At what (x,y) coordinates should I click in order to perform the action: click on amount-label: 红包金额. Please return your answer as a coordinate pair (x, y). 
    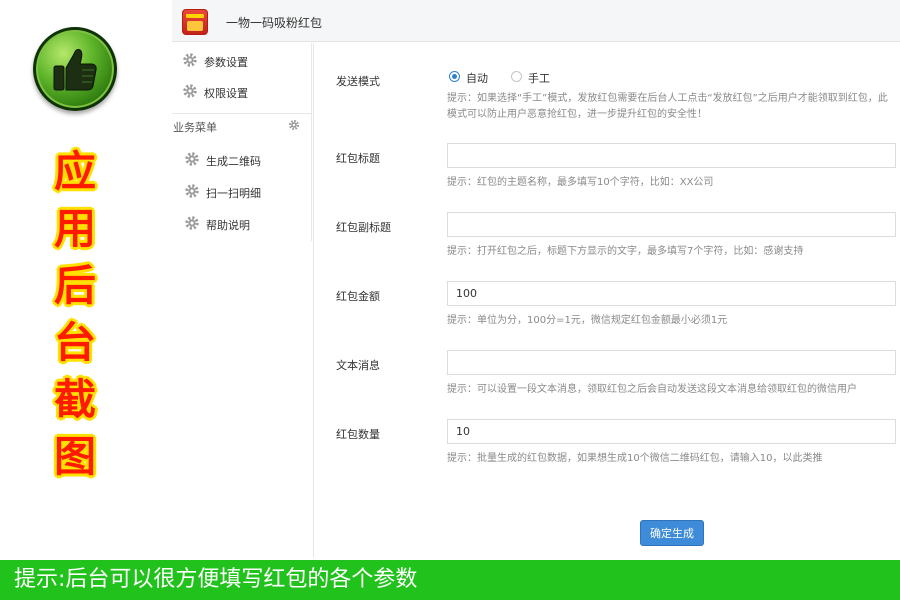
    Looking at the image, I should click on (358, 296).